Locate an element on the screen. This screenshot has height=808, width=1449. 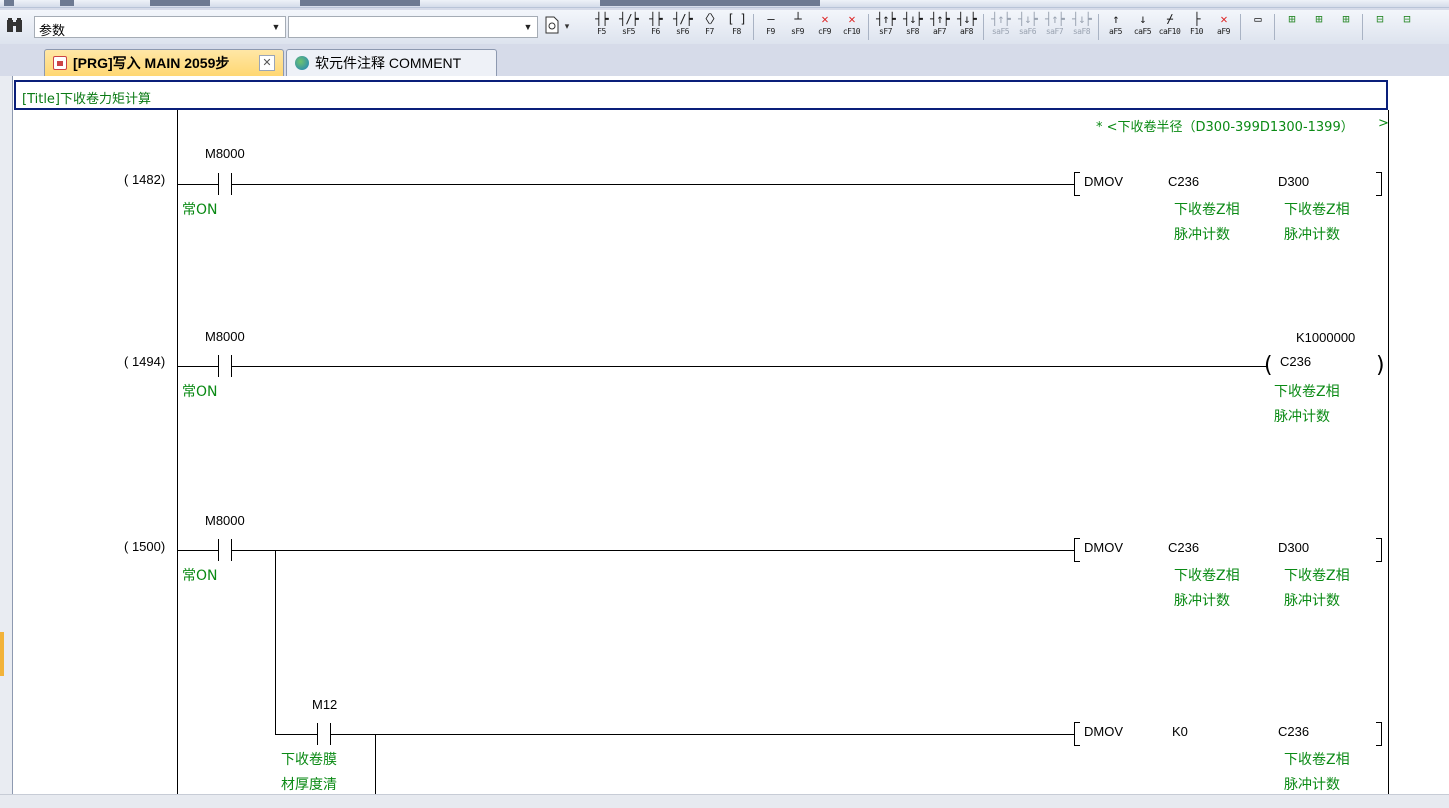
ladder-symbol-icon: — is located at coordinates (770, 19).